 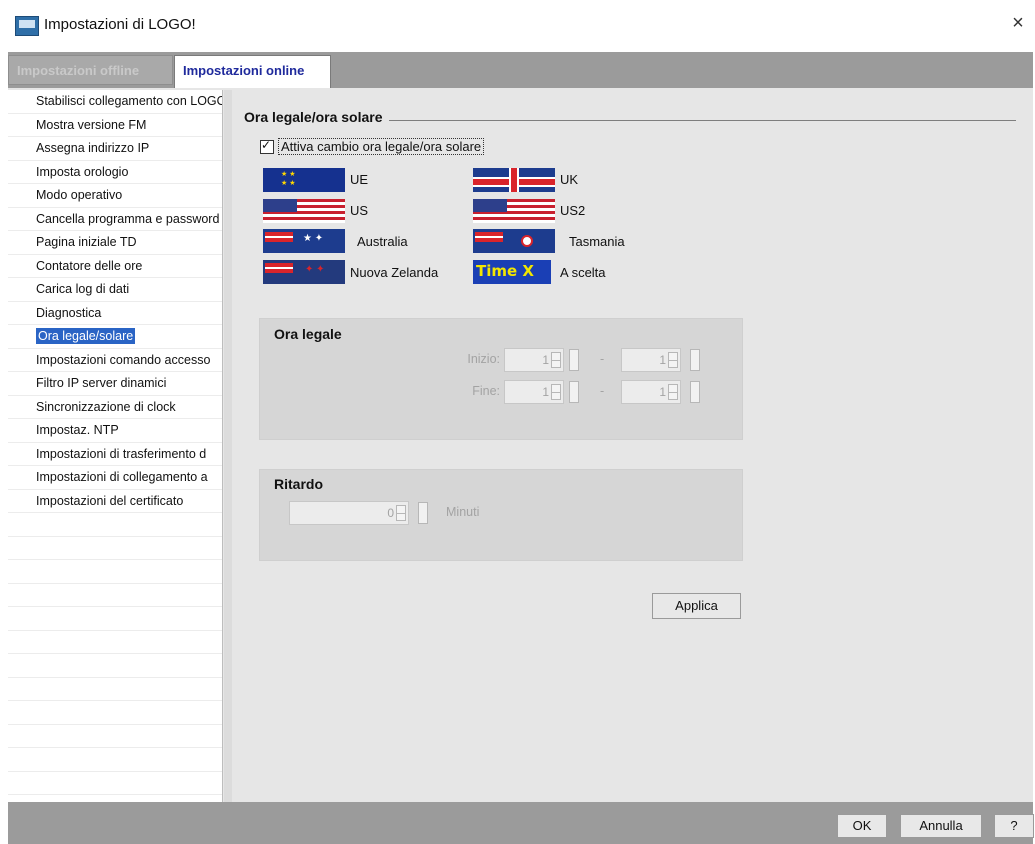 I want to click on end-day-spinner: 1, so click(x=534, y=392).